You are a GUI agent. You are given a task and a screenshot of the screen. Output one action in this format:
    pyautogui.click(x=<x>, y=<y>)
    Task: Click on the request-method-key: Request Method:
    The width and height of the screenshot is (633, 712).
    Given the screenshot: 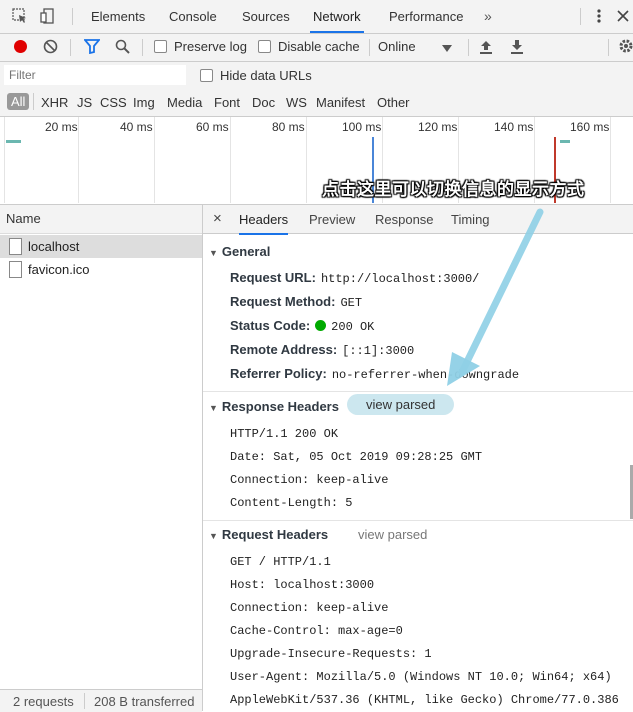 What is the action you would take?
    pyautogui.click(x=283, y=301)
    